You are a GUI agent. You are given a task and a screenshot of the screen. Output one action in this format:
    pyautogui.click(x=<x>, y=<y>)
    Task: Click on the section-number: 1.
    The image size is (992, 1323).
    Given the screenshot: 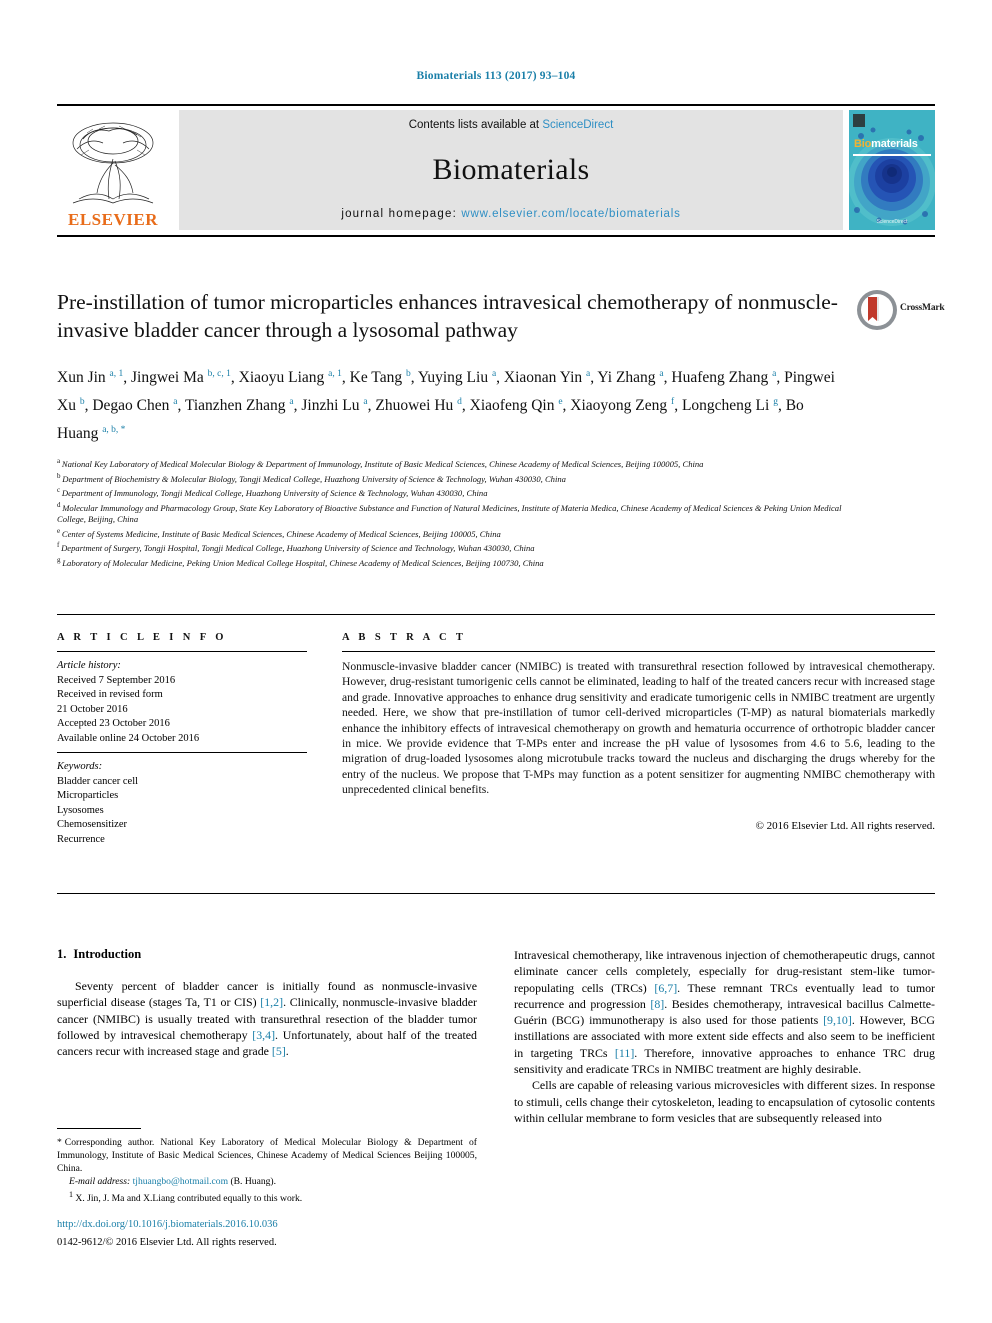 What is the action you would take?
    pyautogui.click(x=62, y=954)
    